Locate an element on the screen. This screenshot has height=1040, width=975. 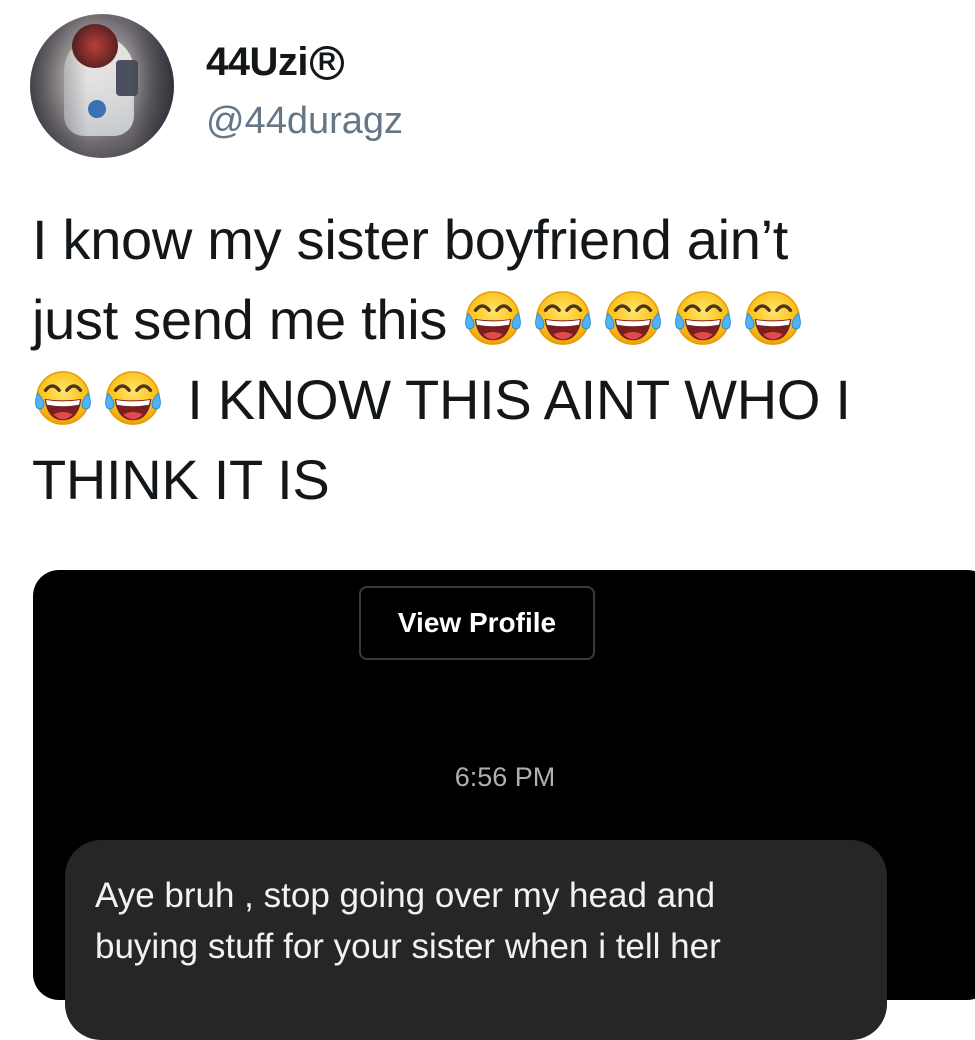
tweet-header: 44Uzi R @44duragz is located at coordinates (330, 86).